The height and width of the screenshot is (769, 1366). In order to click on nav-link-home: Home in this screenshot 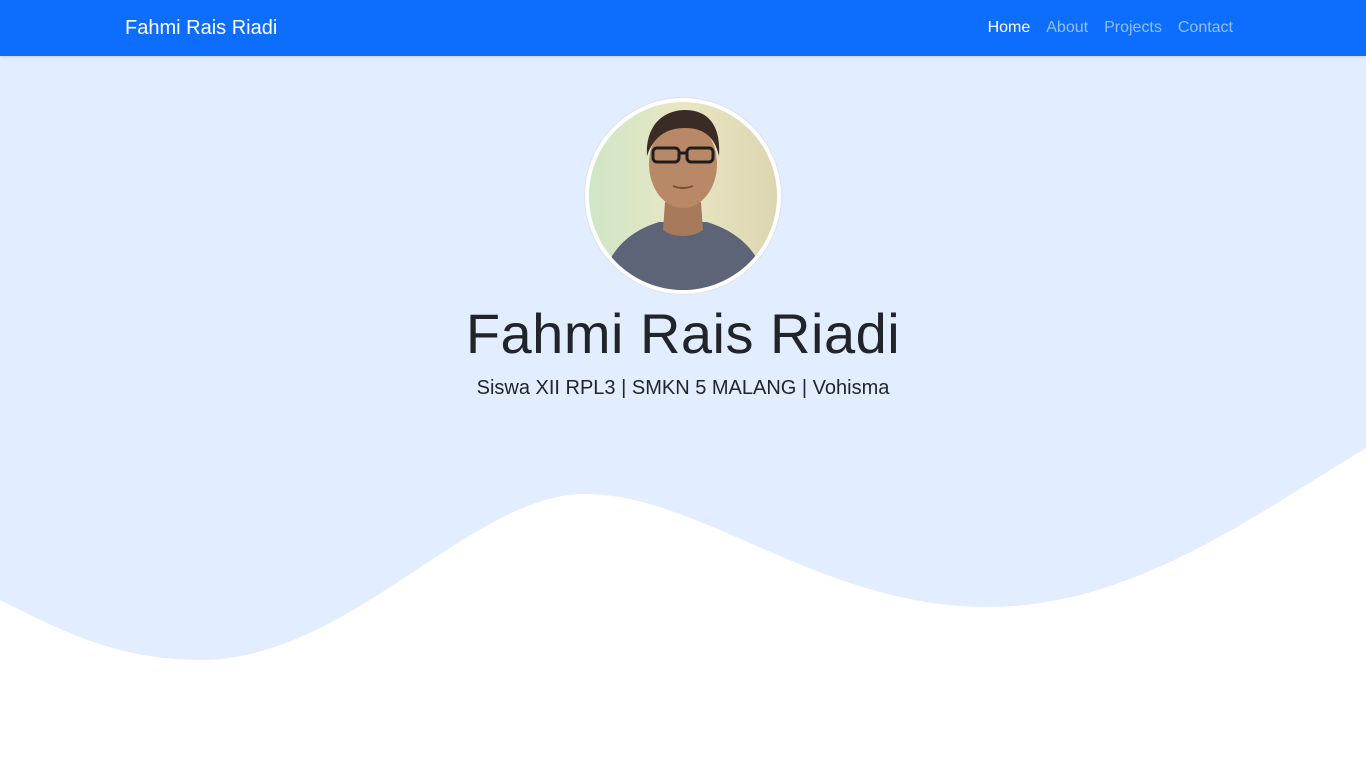, I will do `click(1009, 27)`.